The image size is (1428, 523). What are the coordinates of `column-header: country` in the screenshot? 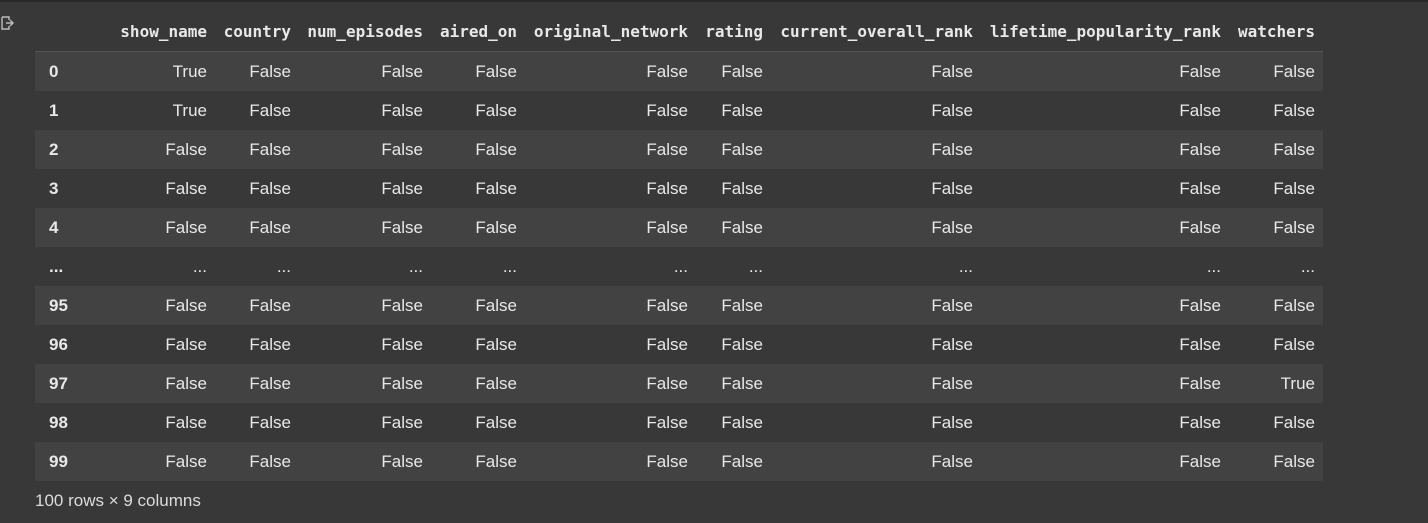 It's located at (257, 31).